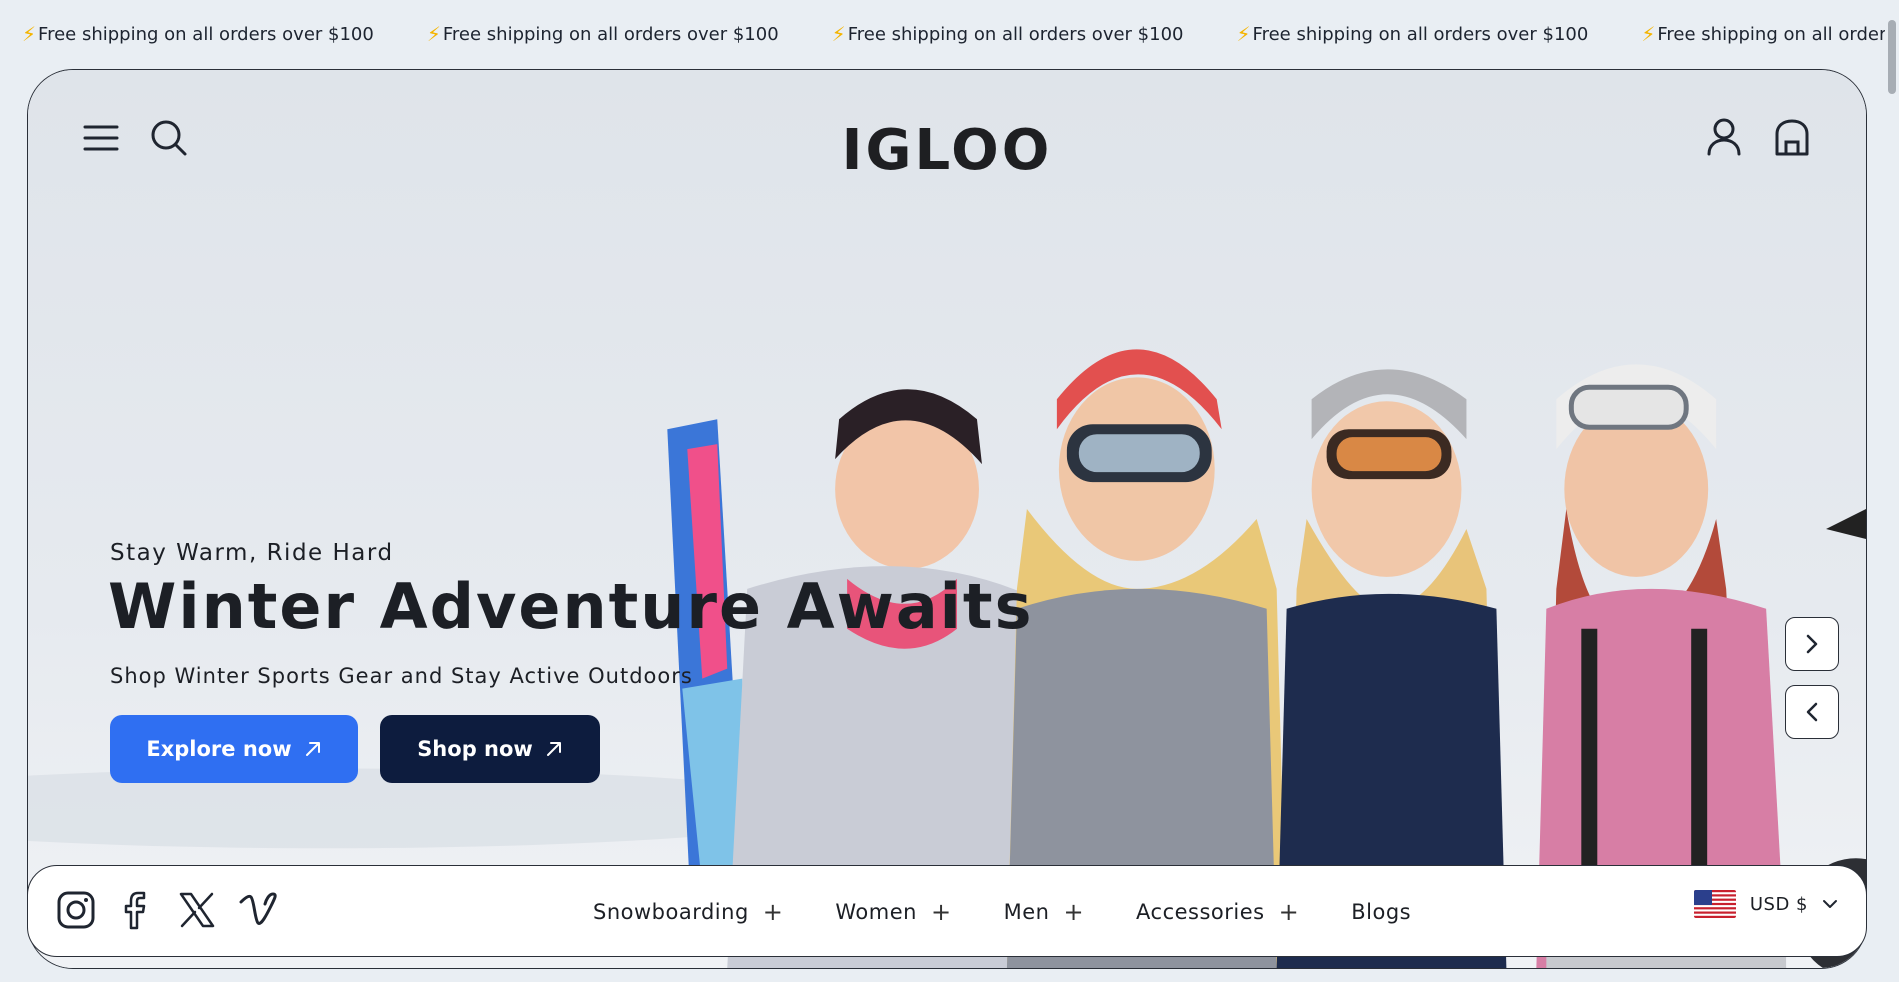 Image resolution: width=1899 pixels, height=982 pixels. Describe the element at coordinates (1200, 912) in the screenshot. I see `nav-item-label: Accessories` at that location.